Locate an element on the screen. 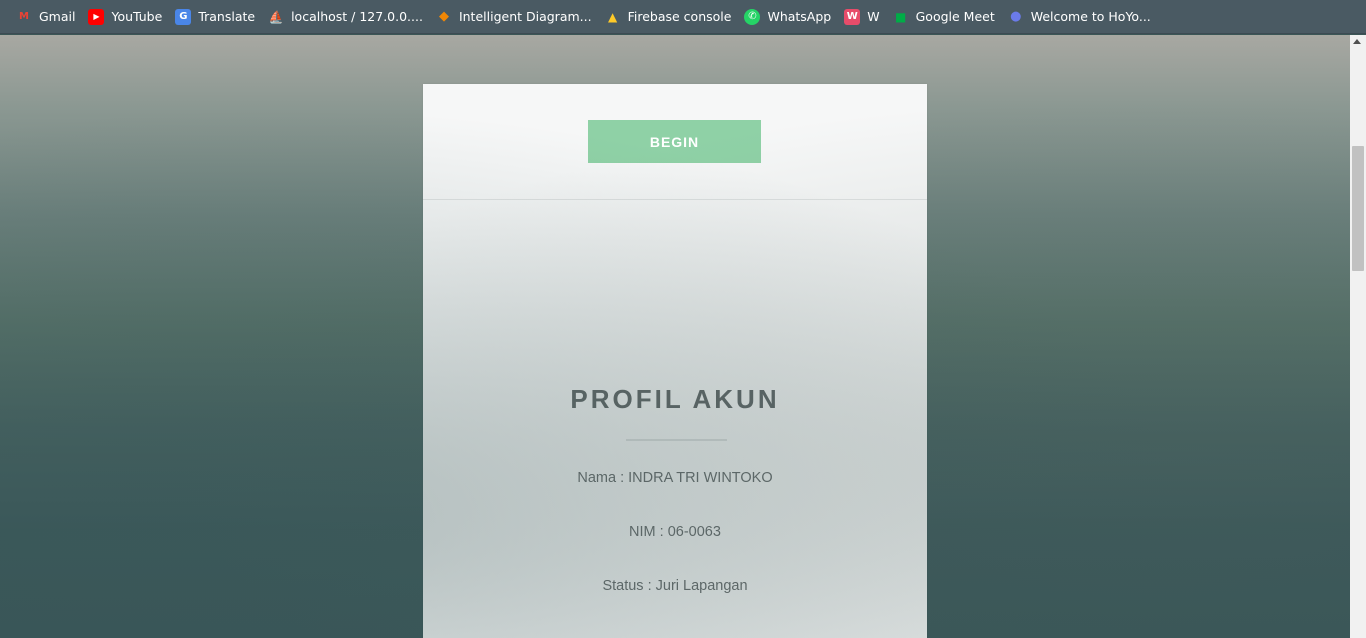 The height and width of the screenshot is (638, 1366). bookmark-gmail: M Gmail is located at coordinates (46, 17).